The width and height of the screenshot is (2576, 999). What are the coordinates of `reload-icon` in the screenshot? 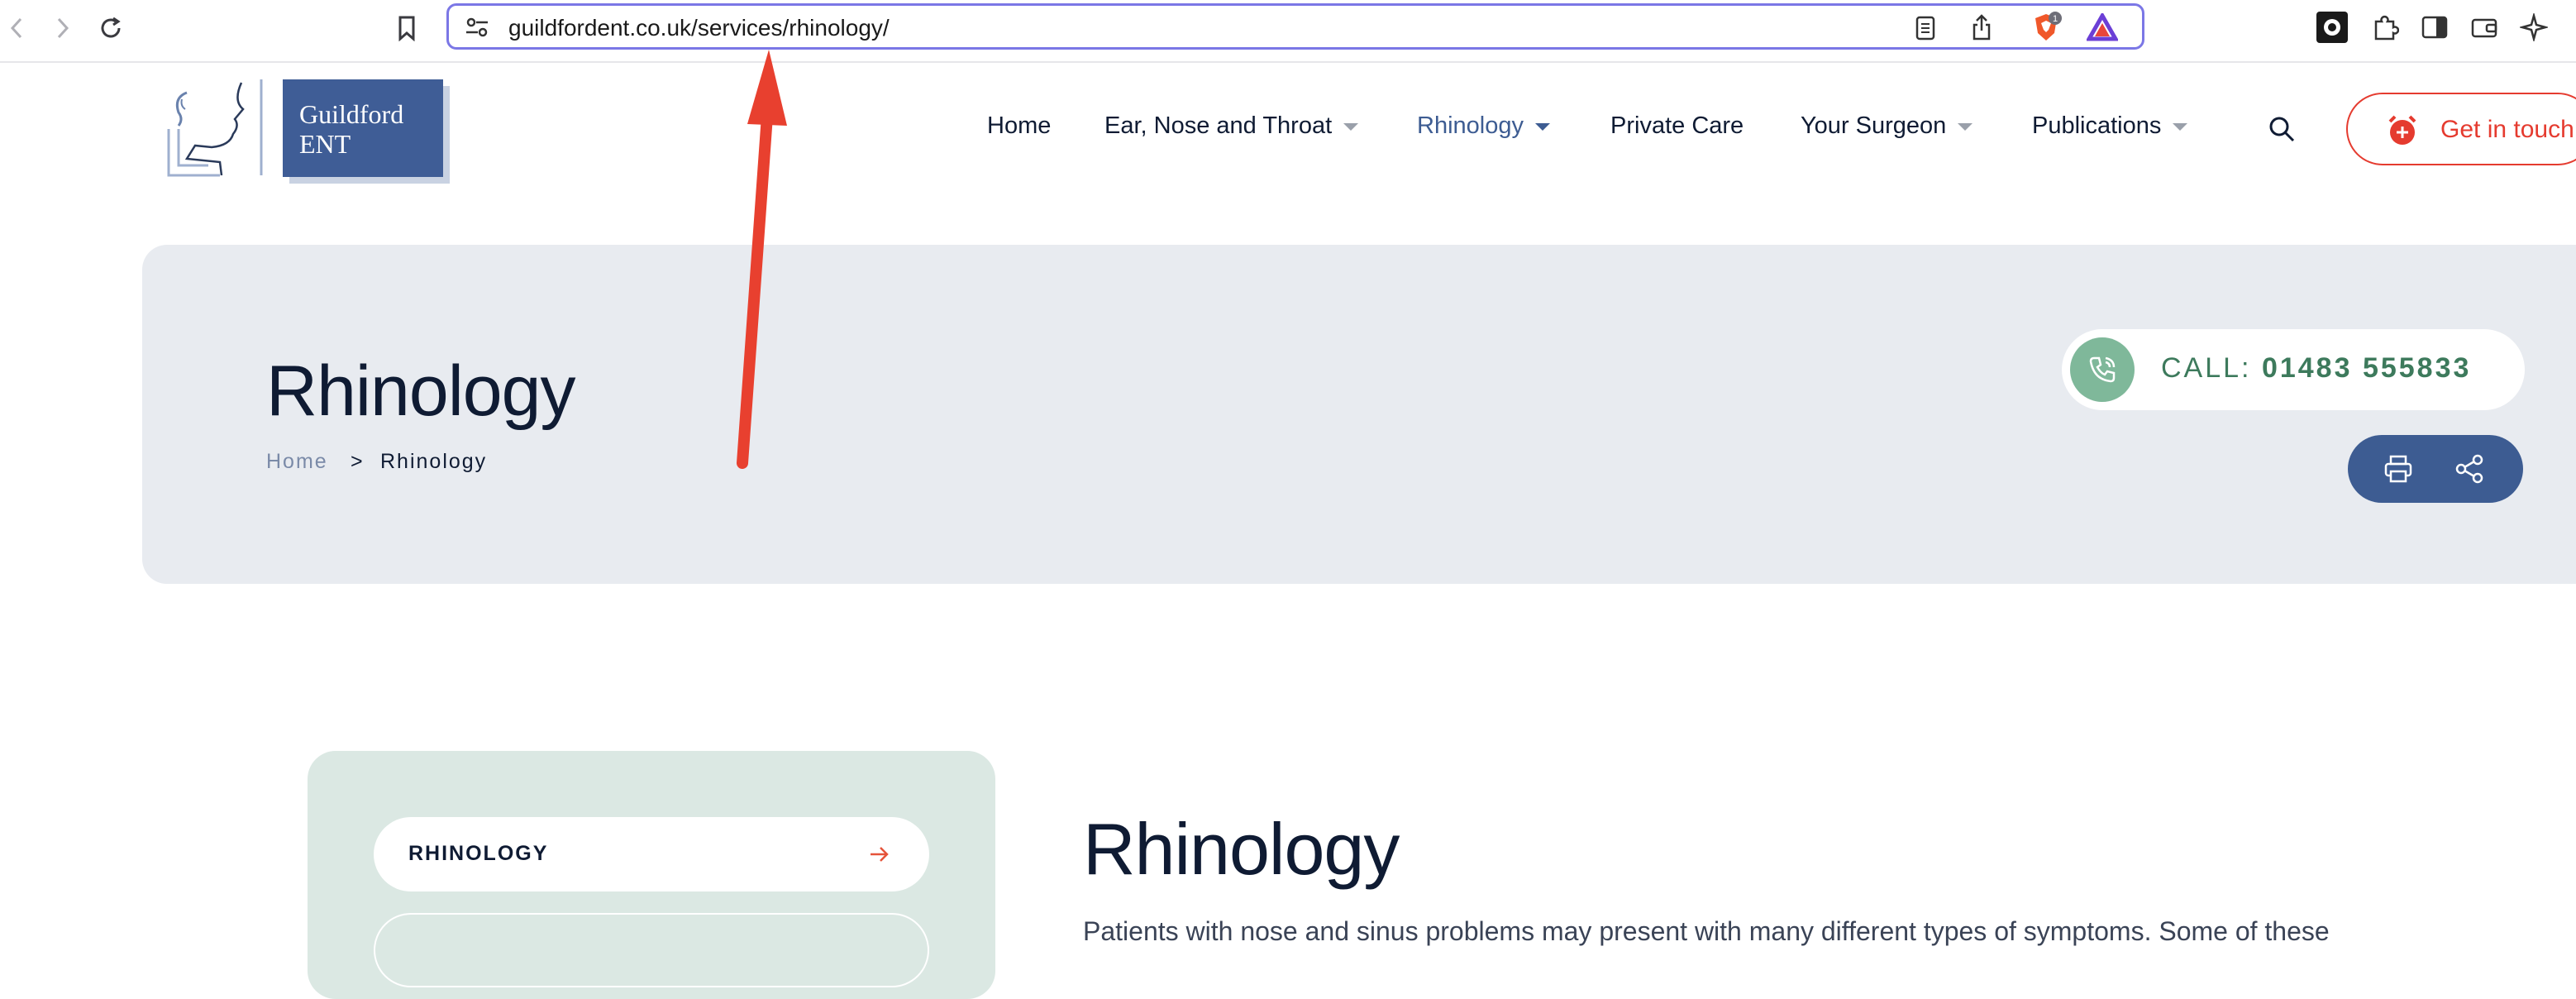 It's located at (111, 28).